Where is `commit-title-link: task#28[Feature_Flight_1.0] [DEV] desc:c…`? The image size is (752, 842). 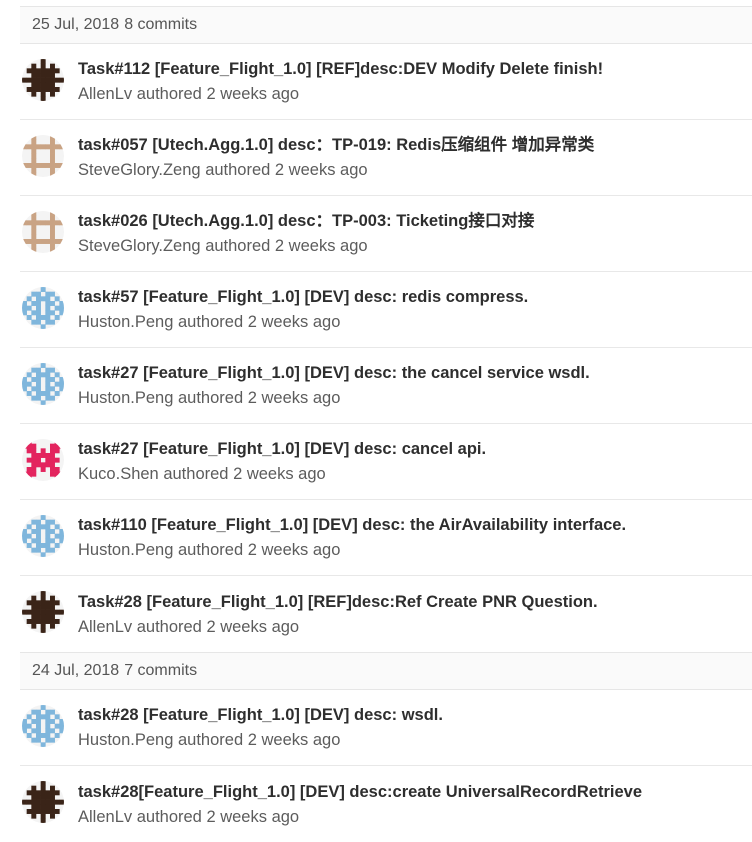
commit-title-link: task#28[Feature_Flight_1.0] [DEV] desc:c… is located at coordinates (360, 792).